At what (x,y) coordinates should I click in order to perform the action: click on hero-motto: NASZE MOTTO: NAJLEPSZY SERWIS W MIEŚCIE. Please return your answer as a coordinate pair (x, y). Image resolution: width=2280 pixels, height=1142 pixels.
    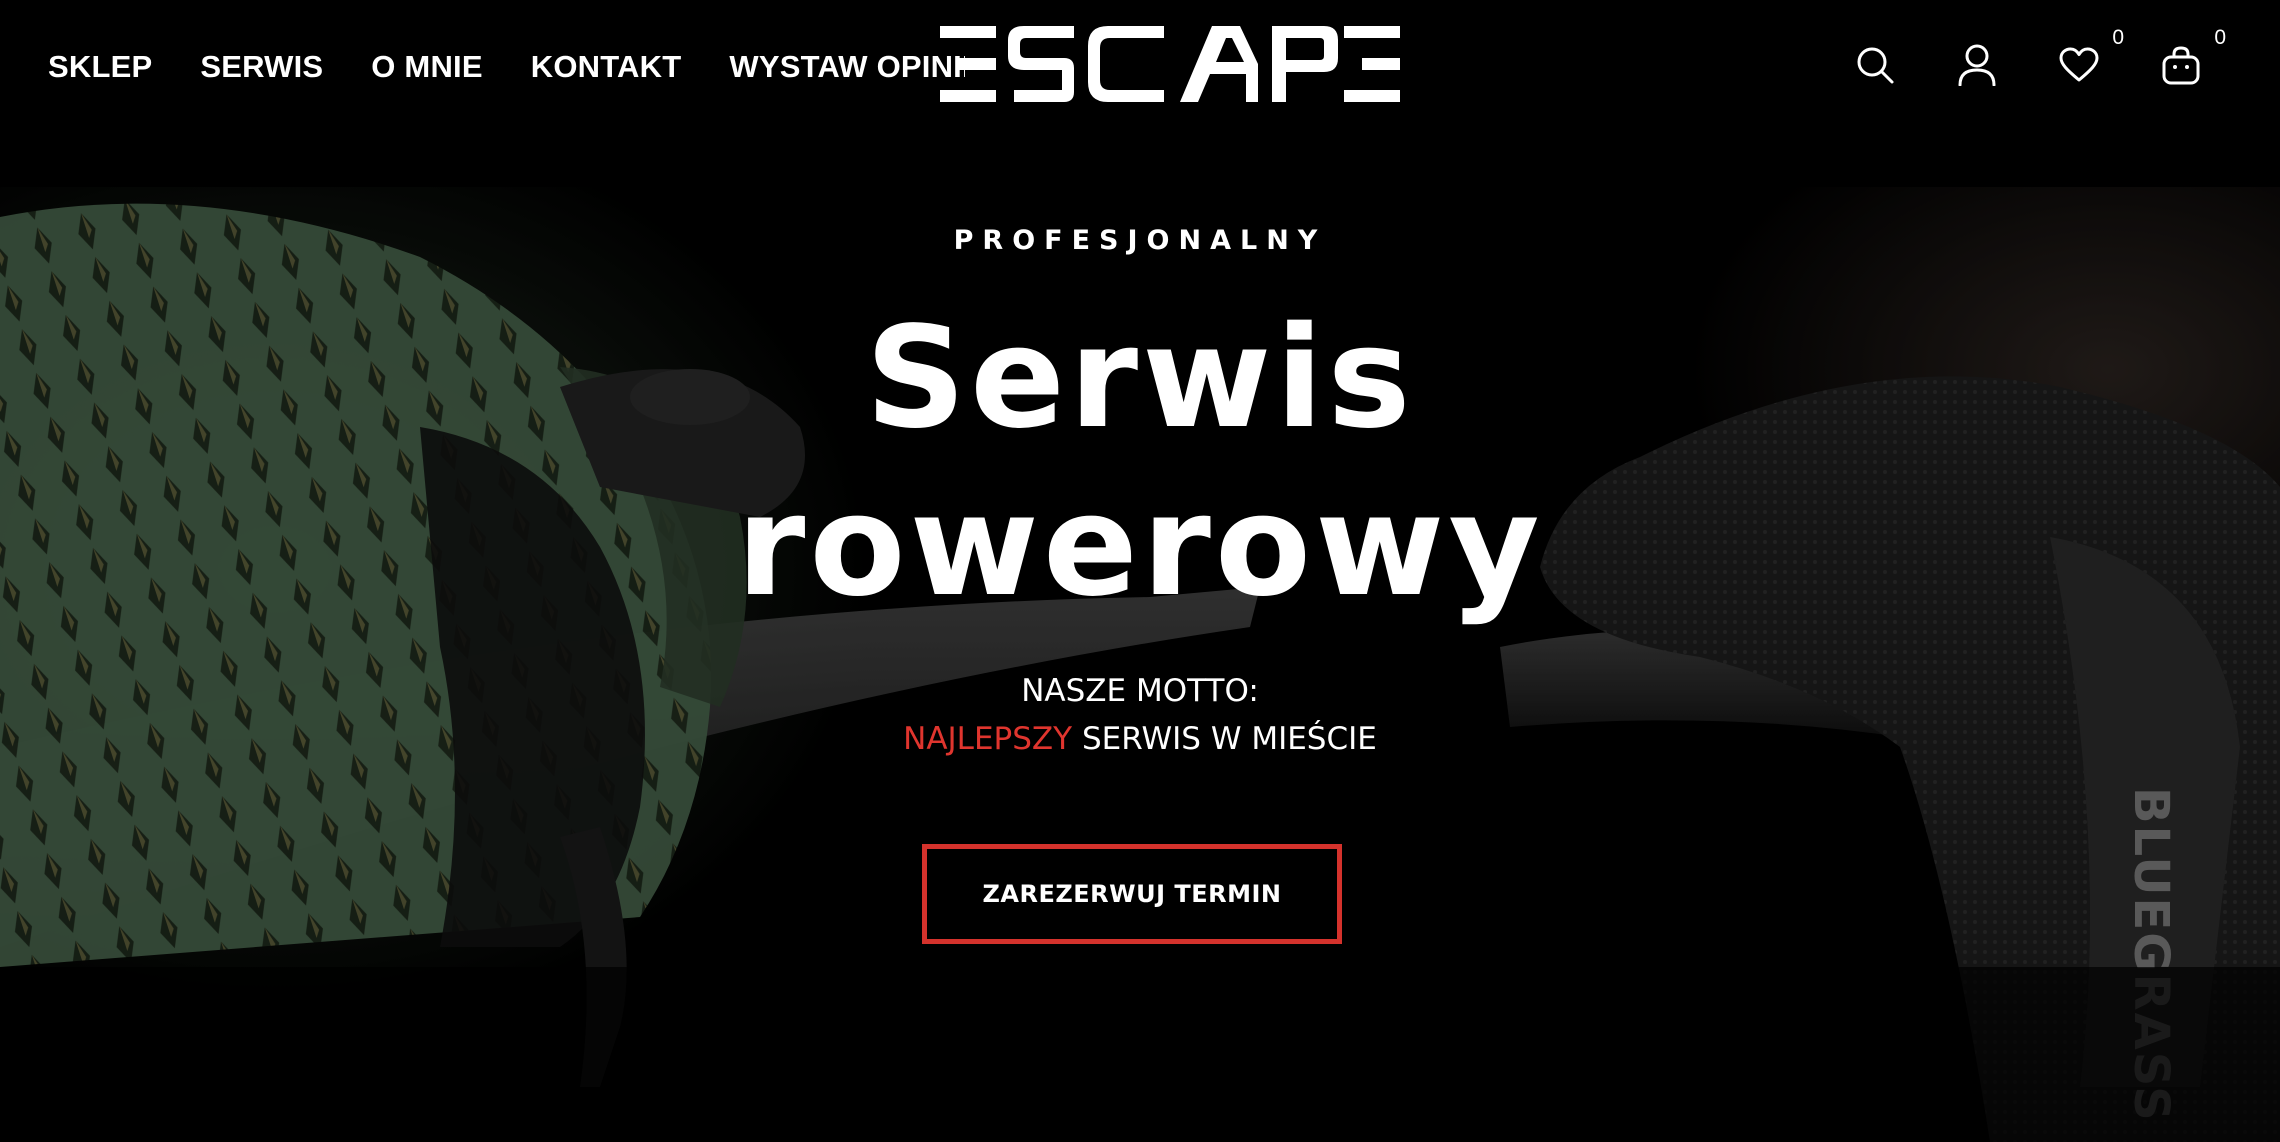
    Looking at the image, I should click on (1140, 715).